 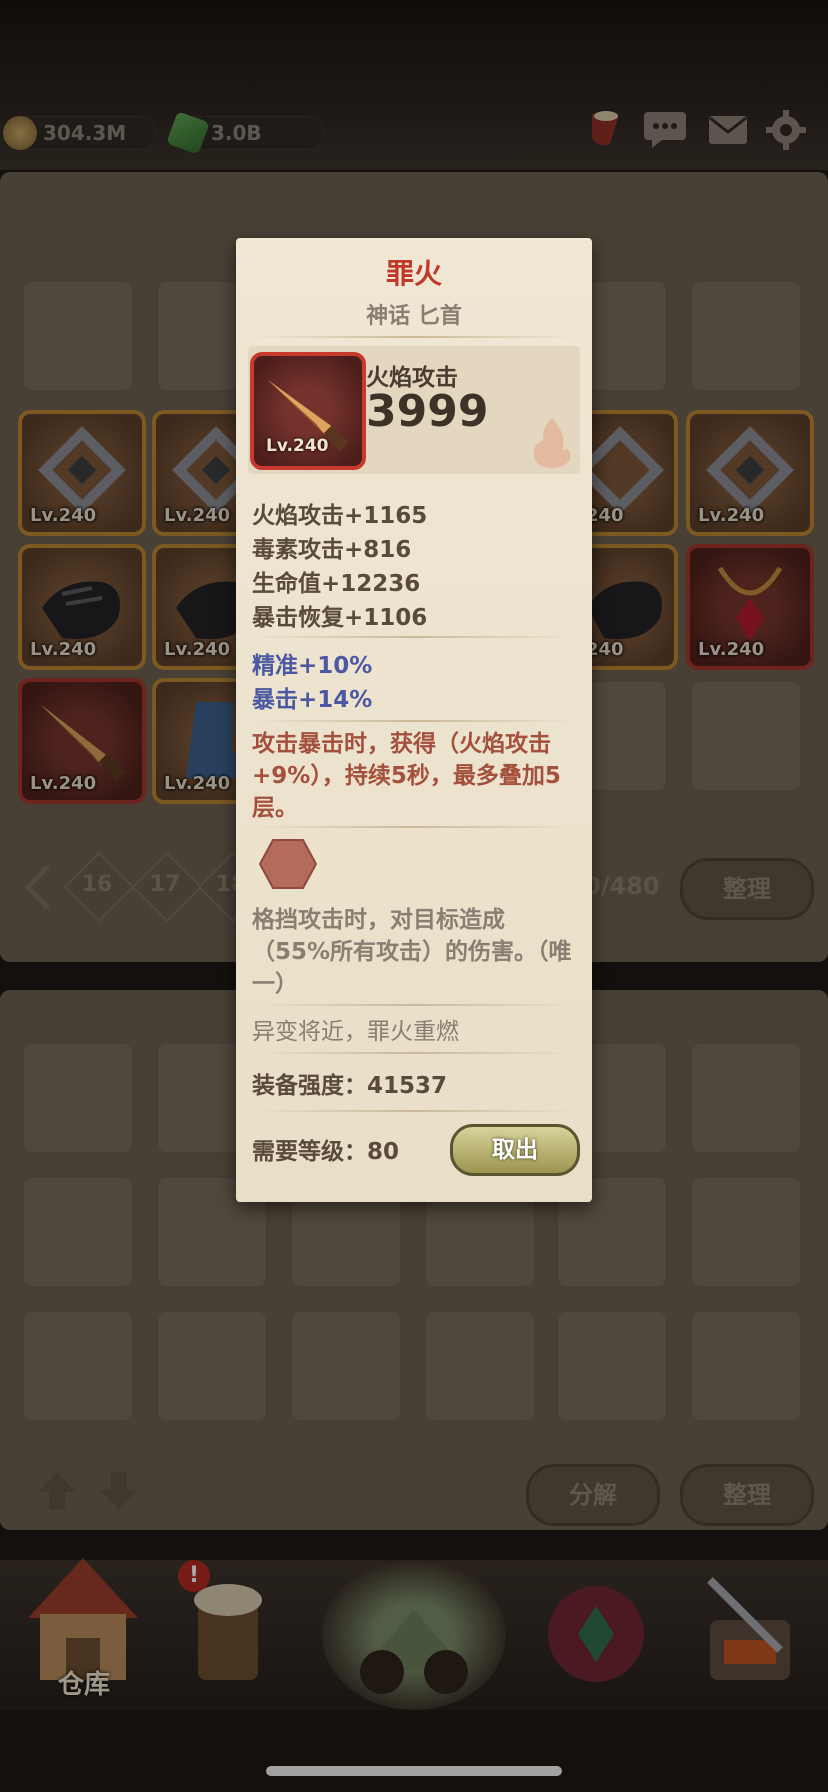 What do you see at coordinates (340, 516) in the screenshot?
I see `stat-line: 火焰攻击+1165` at bounding box center [340, 516].